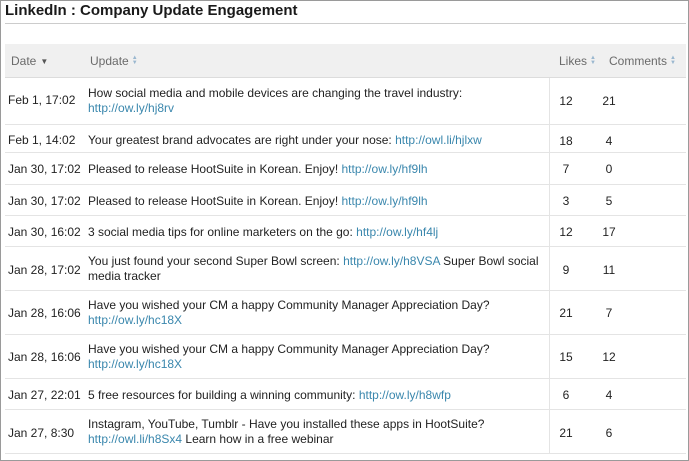 Image resolution: width=689 pixels, height=461 pixels. Describe the element at coordinates (609, 232) in the screenshot. I see `comments-count: 17` at that location.